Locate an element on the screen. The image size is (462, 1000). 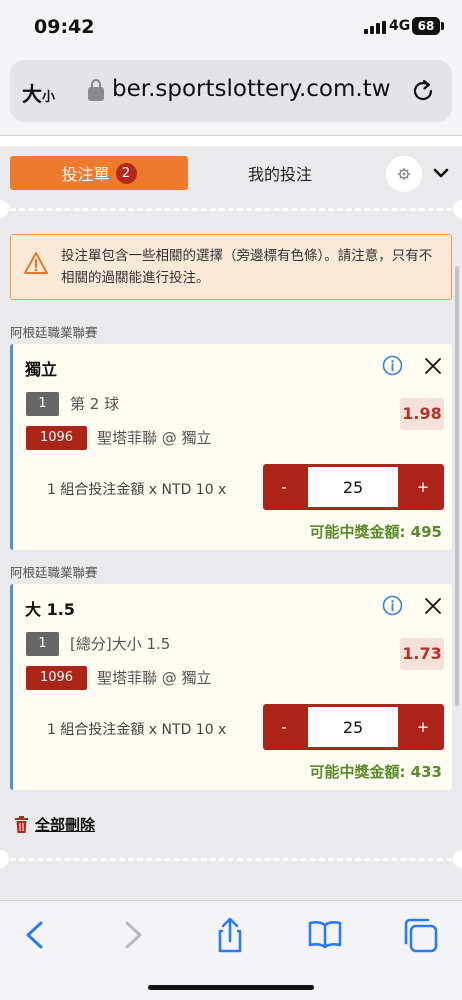
back-icon is located at coordinates (35, 935).